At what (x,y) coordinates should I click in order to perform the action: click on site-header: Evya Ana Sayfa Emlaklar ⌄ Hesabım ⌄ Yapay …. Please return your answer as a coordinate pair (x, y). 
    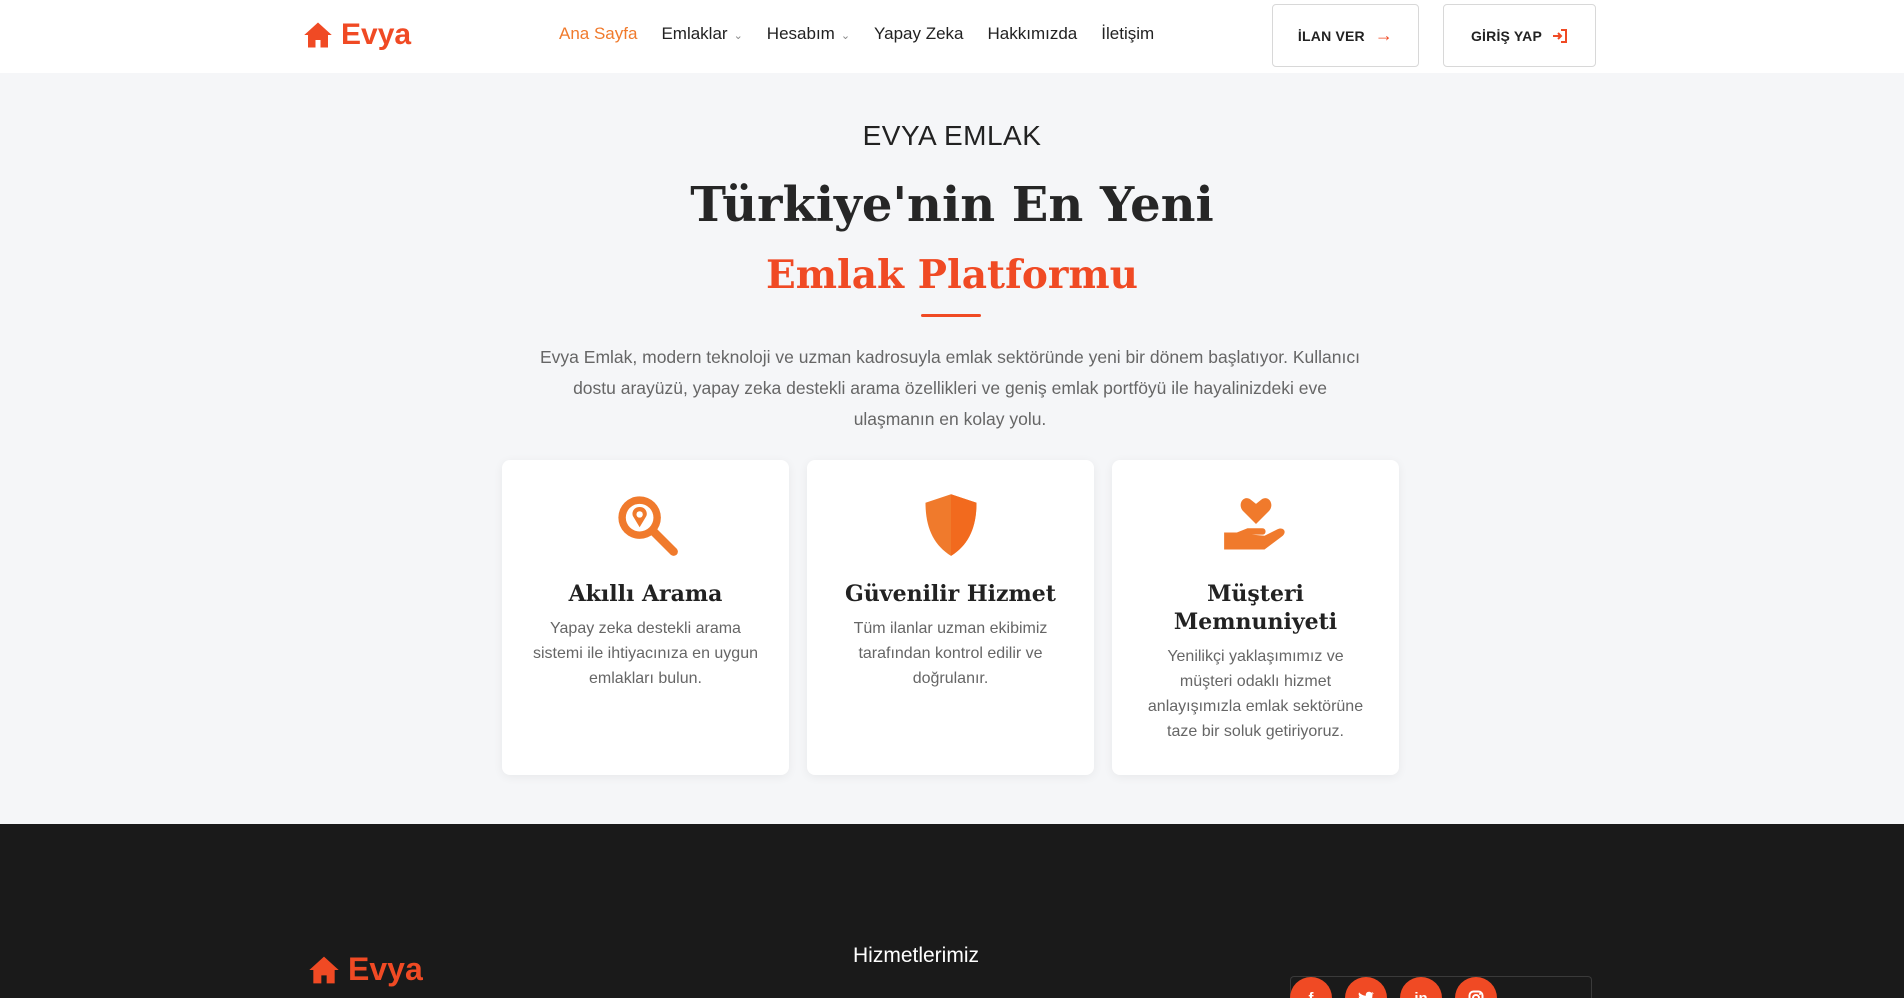
    Looking at the image, I should click on (952, 36).